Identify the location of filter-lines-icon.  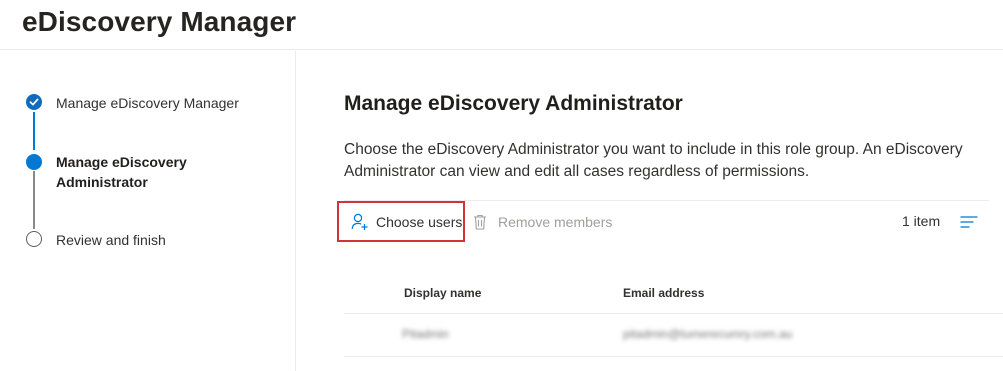
(969, 222).